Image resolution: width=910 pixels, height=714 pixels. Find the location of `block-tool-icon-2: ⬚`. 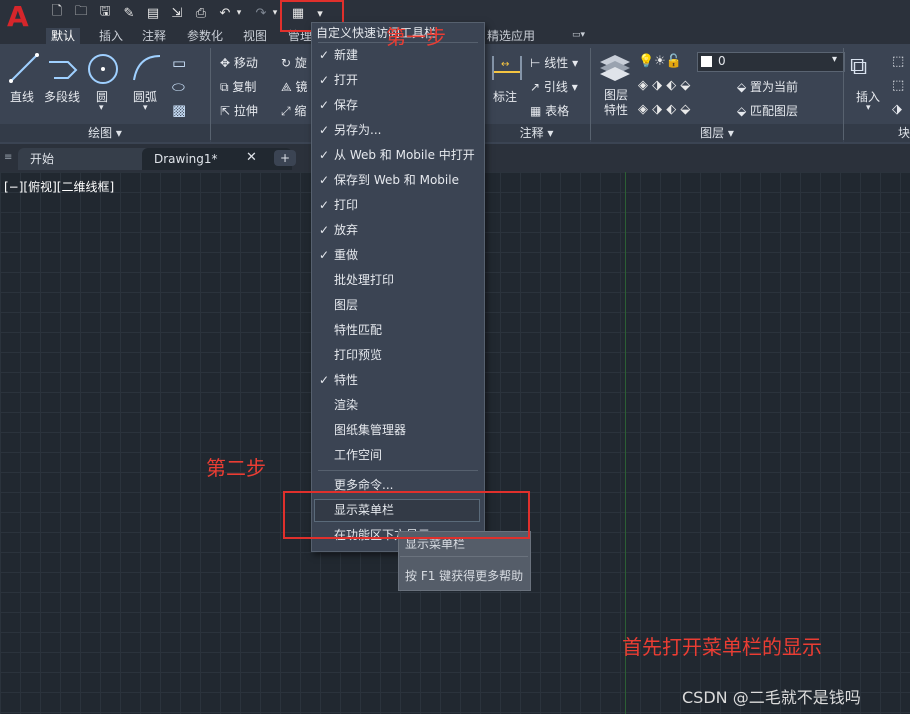

block-tool-icon-2: ⬚ is located at coordinates (898, 85).